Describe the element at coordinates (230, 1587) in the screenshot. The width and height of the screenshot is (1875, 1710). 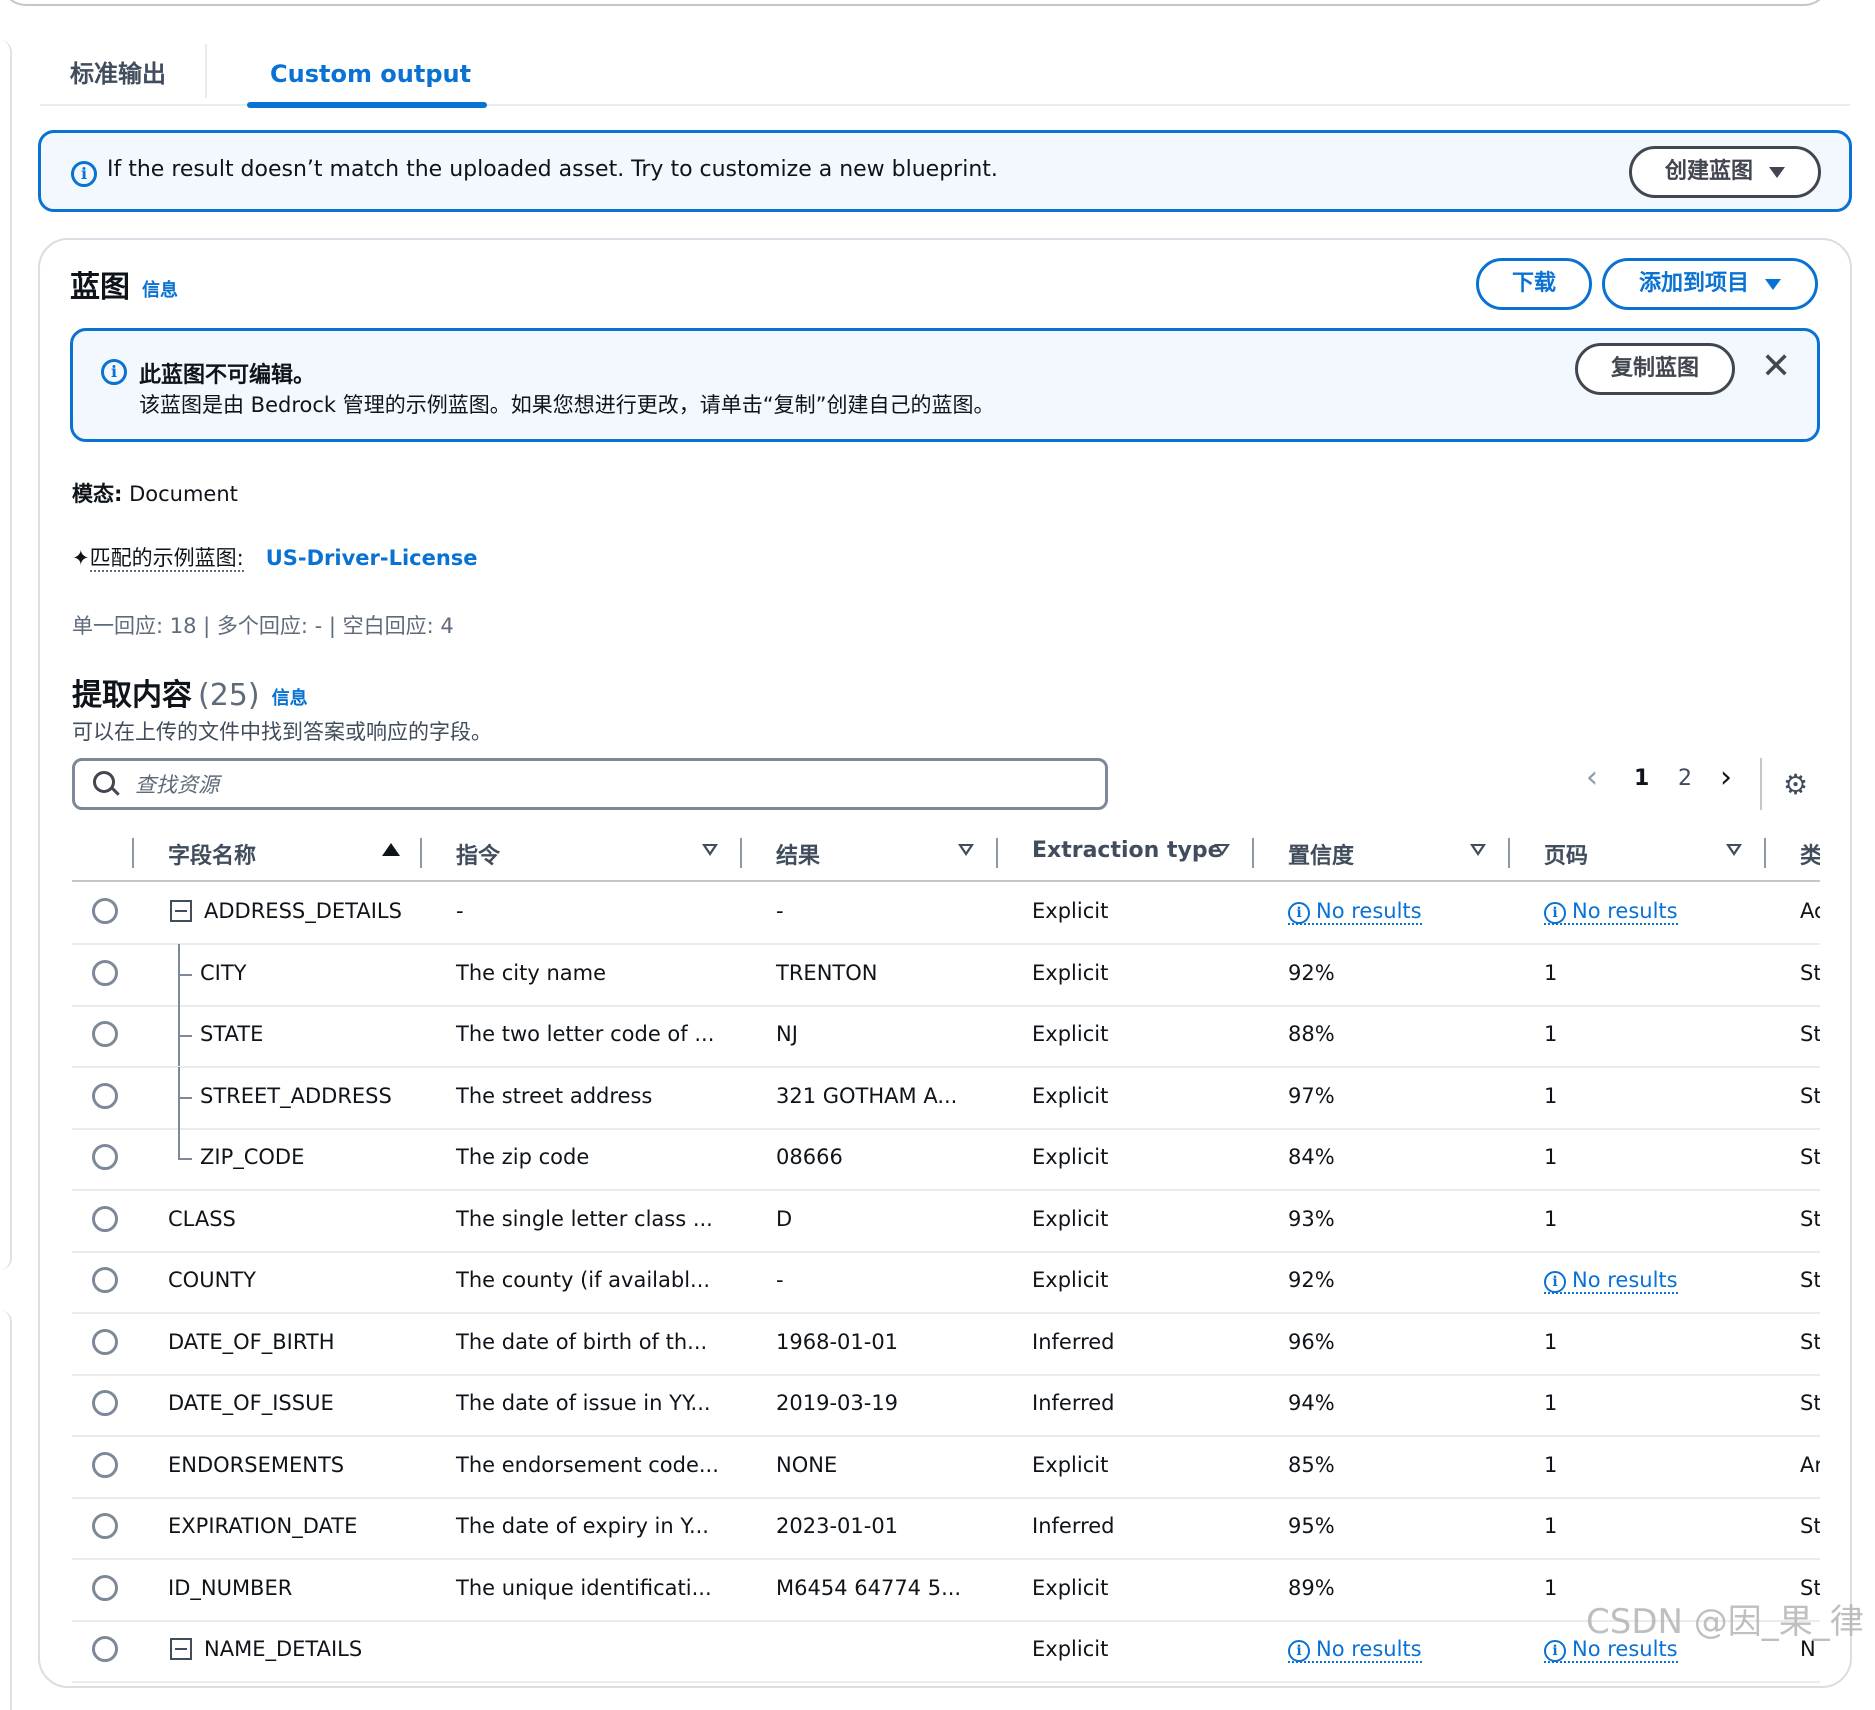
I see `field-name-cell: ID_NUMBER` at that location.